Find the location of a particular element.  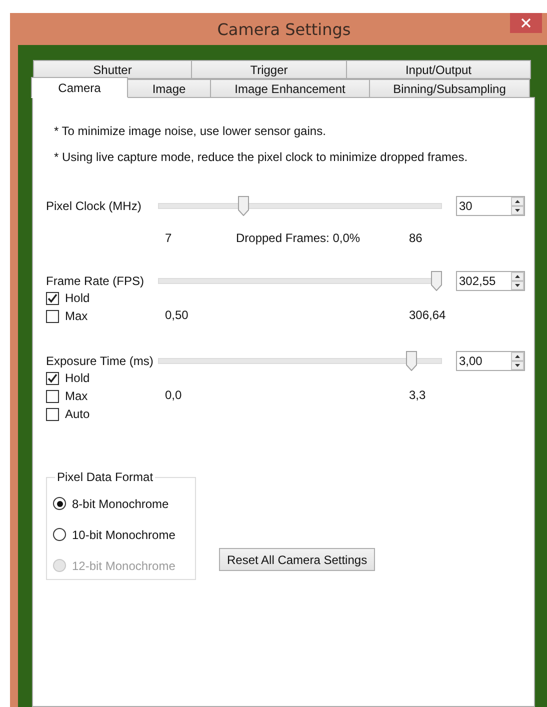

close-icon is located at coordinates (526, 23).